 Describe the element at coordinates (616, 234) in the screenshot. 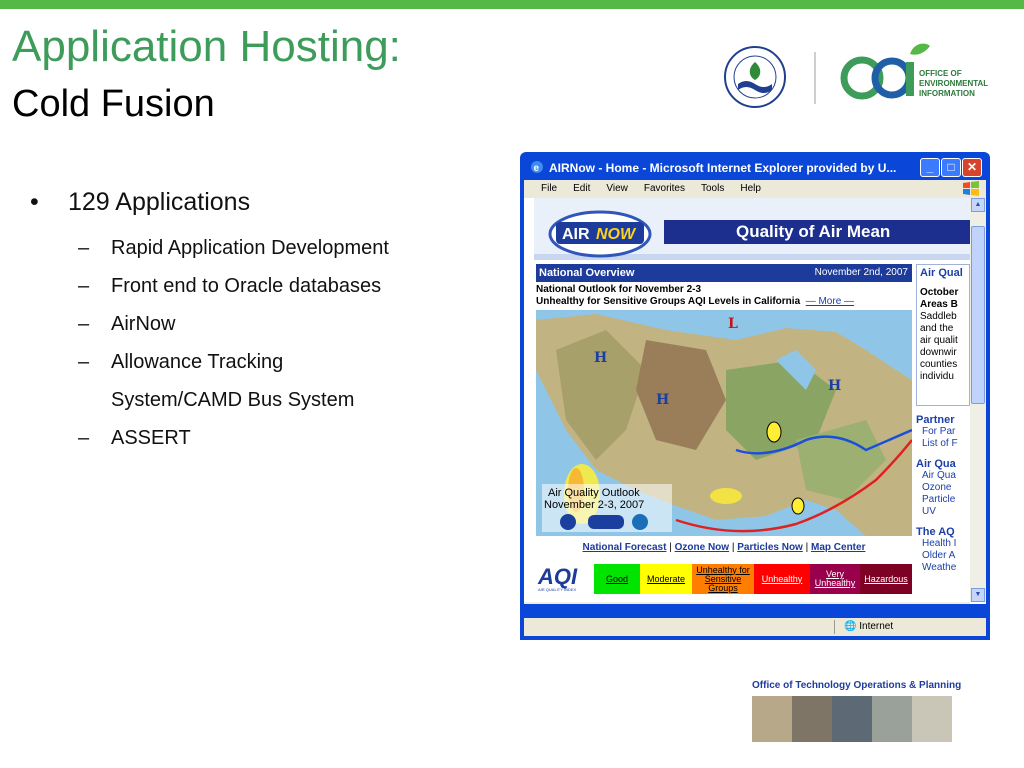

I see `svg-text: NOW` at that location.